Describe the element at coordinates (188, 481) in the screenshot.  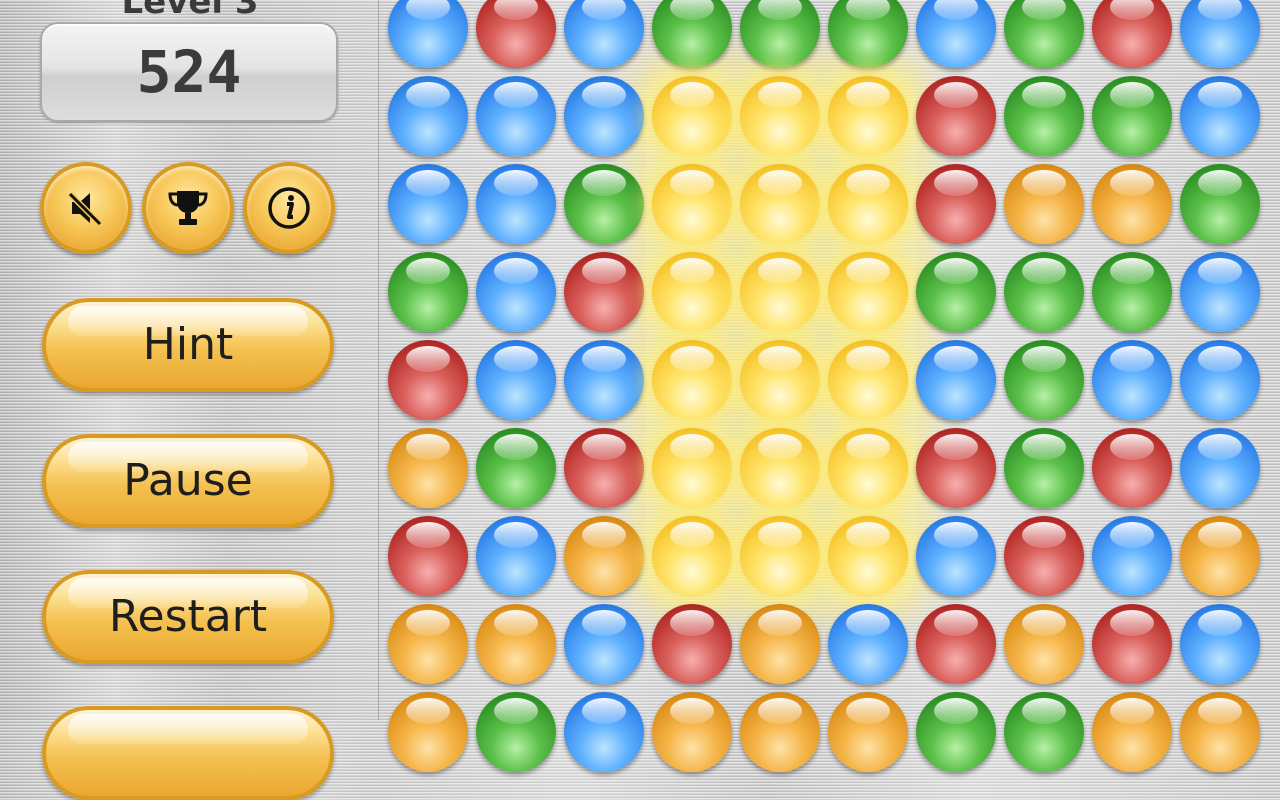
I see `pause-button: Pause` at that location.